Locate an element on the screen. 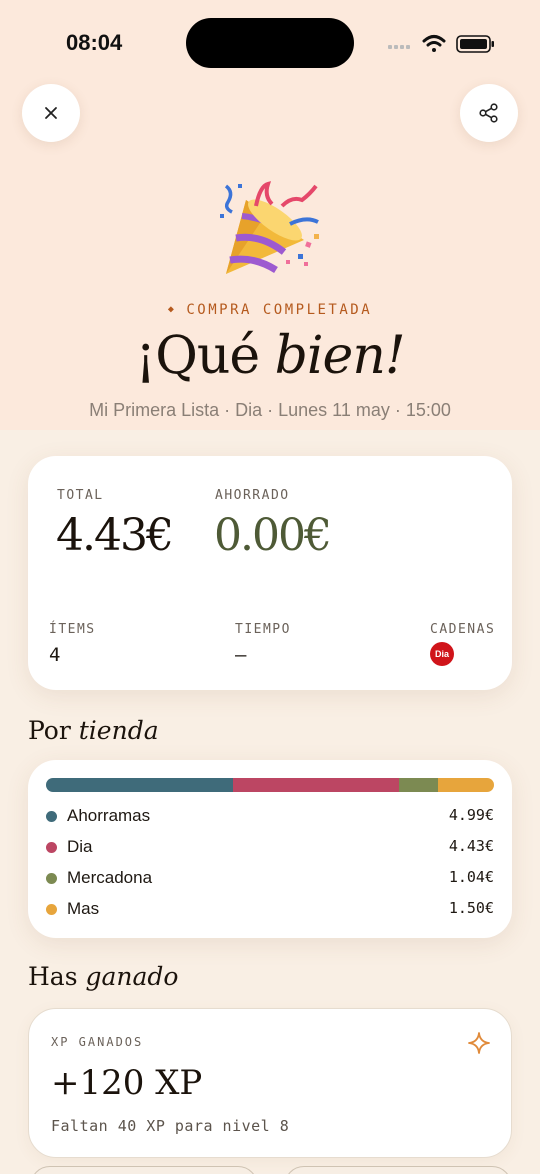 Image resolution: width=540 pixels, height=1174 pixels. headline-emphasis: bien! is located at coordinates (340, 356).